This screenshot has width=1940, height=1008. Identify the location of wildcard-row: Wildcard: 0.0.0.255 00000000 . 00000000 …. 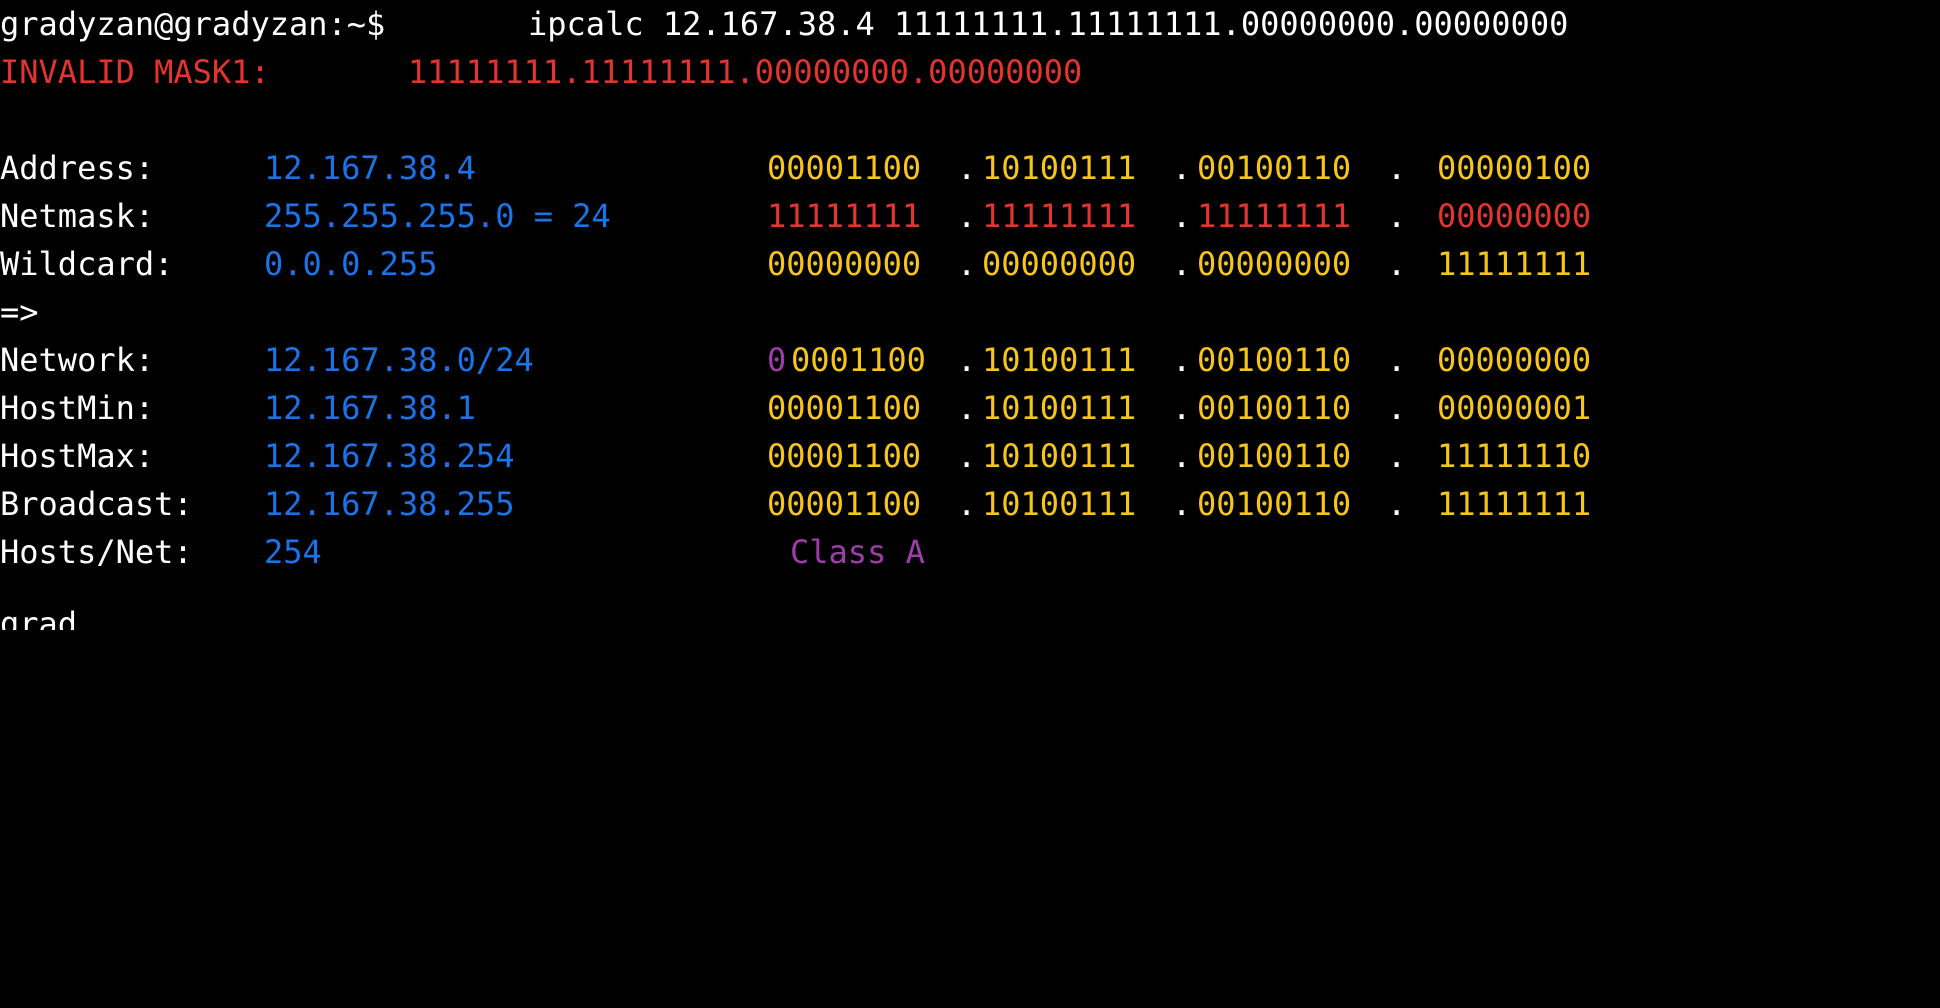
(795, 264).